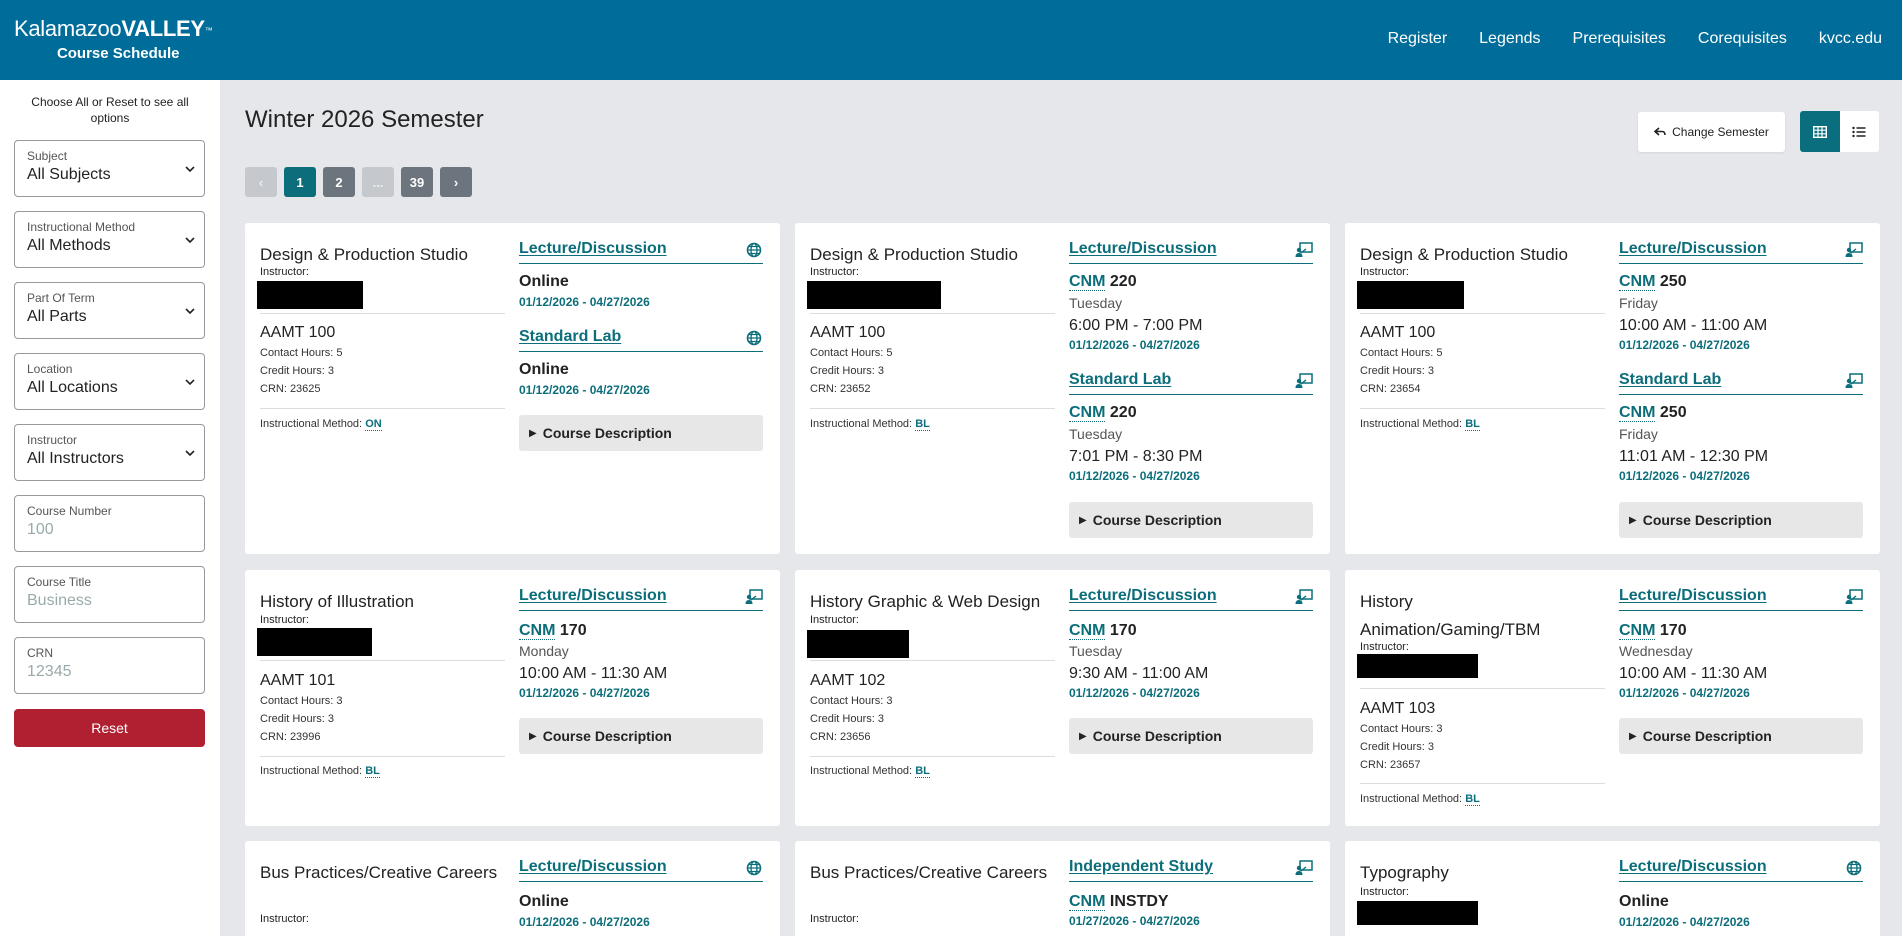  I want to click on course-title: Design & Production Studio, so click(1464, 254).